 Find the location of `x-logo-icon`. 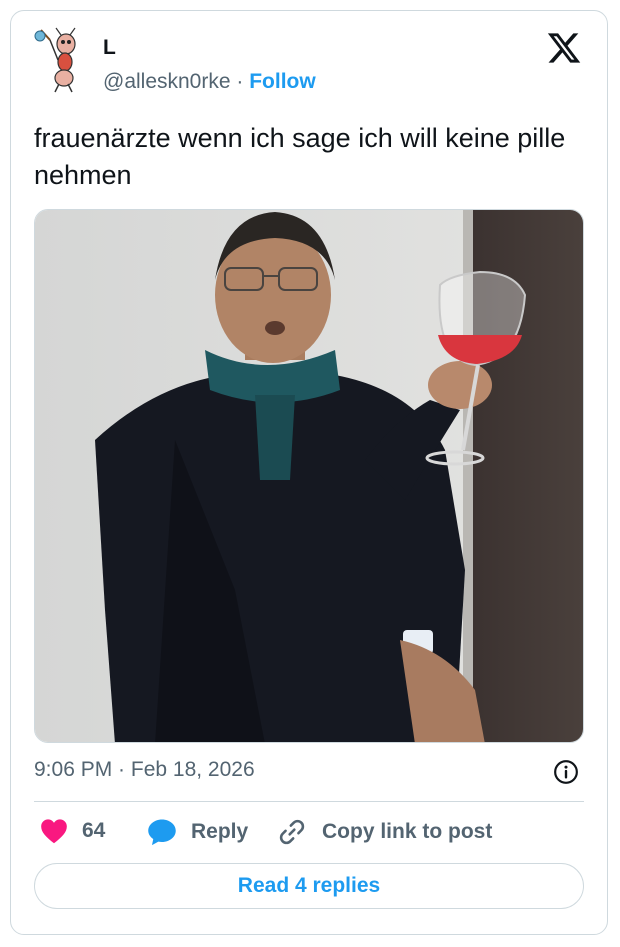

x-logo-icon is located at coordinates (564, 48).